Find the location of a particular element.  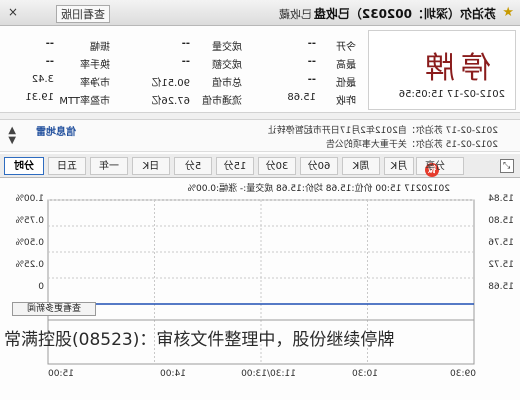

tab-30min: 30分 is located at coordinates (277, 166).